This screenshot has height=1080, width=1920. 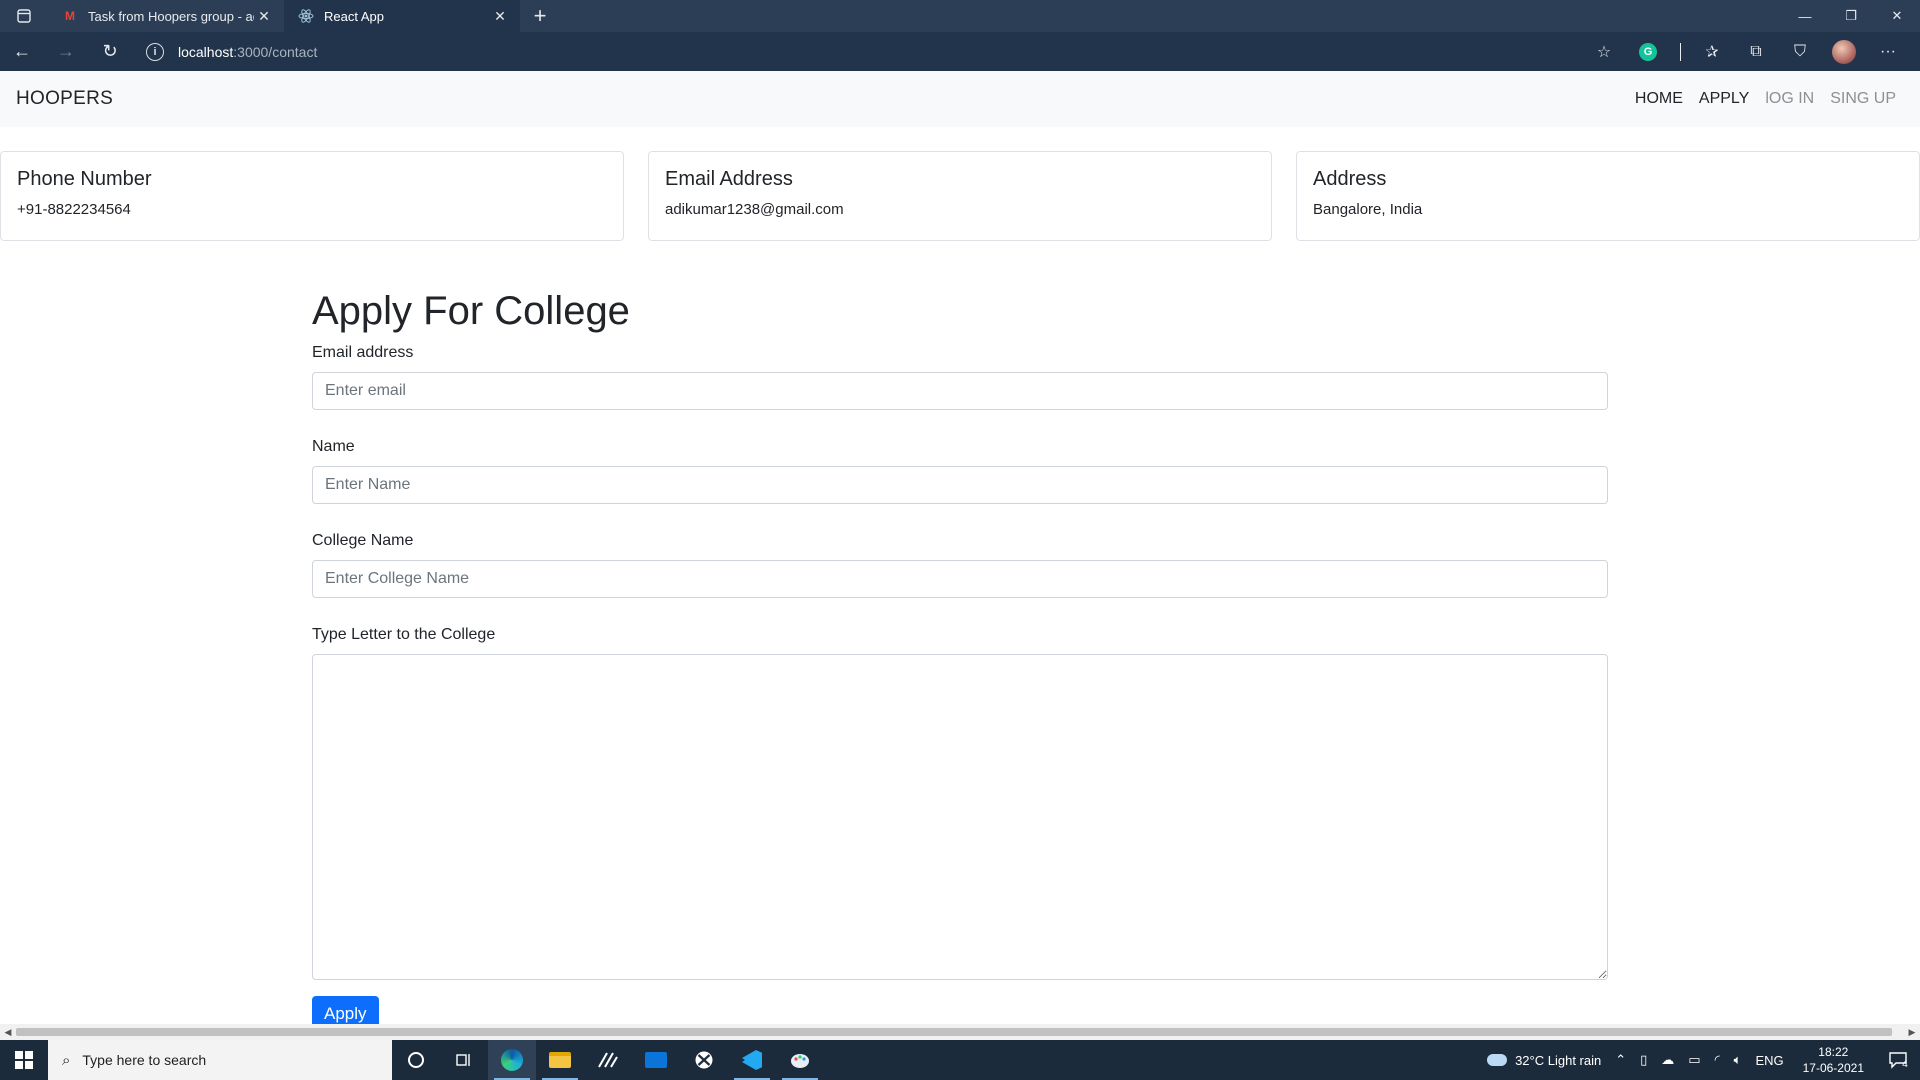 I want to click on url-path: :3000/contact, so click(x=275, y=51).